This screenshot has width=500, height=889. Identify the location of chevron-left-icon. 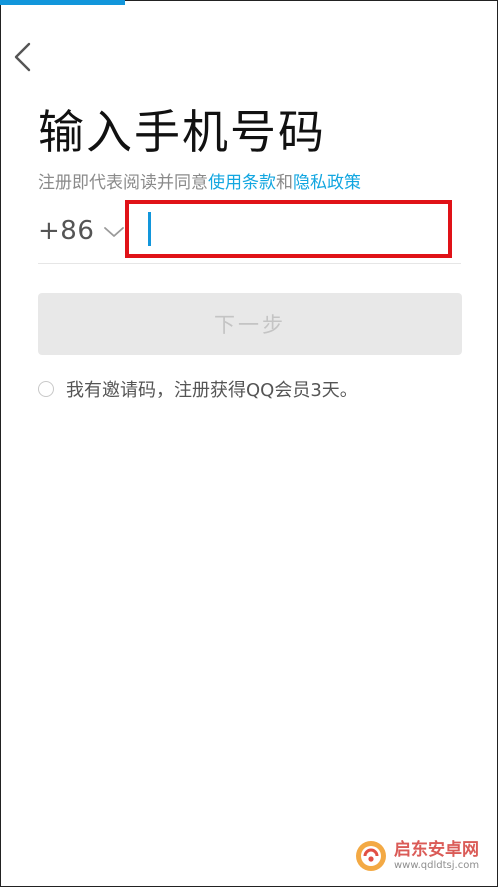
(22, 57).